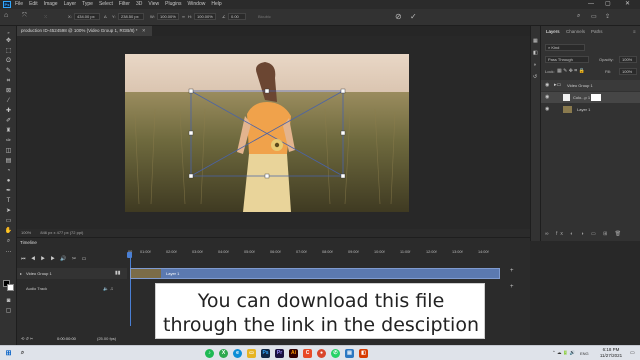  What do you see at coordinates (591, 4) in the screenshot?
I see `minimize-button: —` at bounding box center [591, 4].